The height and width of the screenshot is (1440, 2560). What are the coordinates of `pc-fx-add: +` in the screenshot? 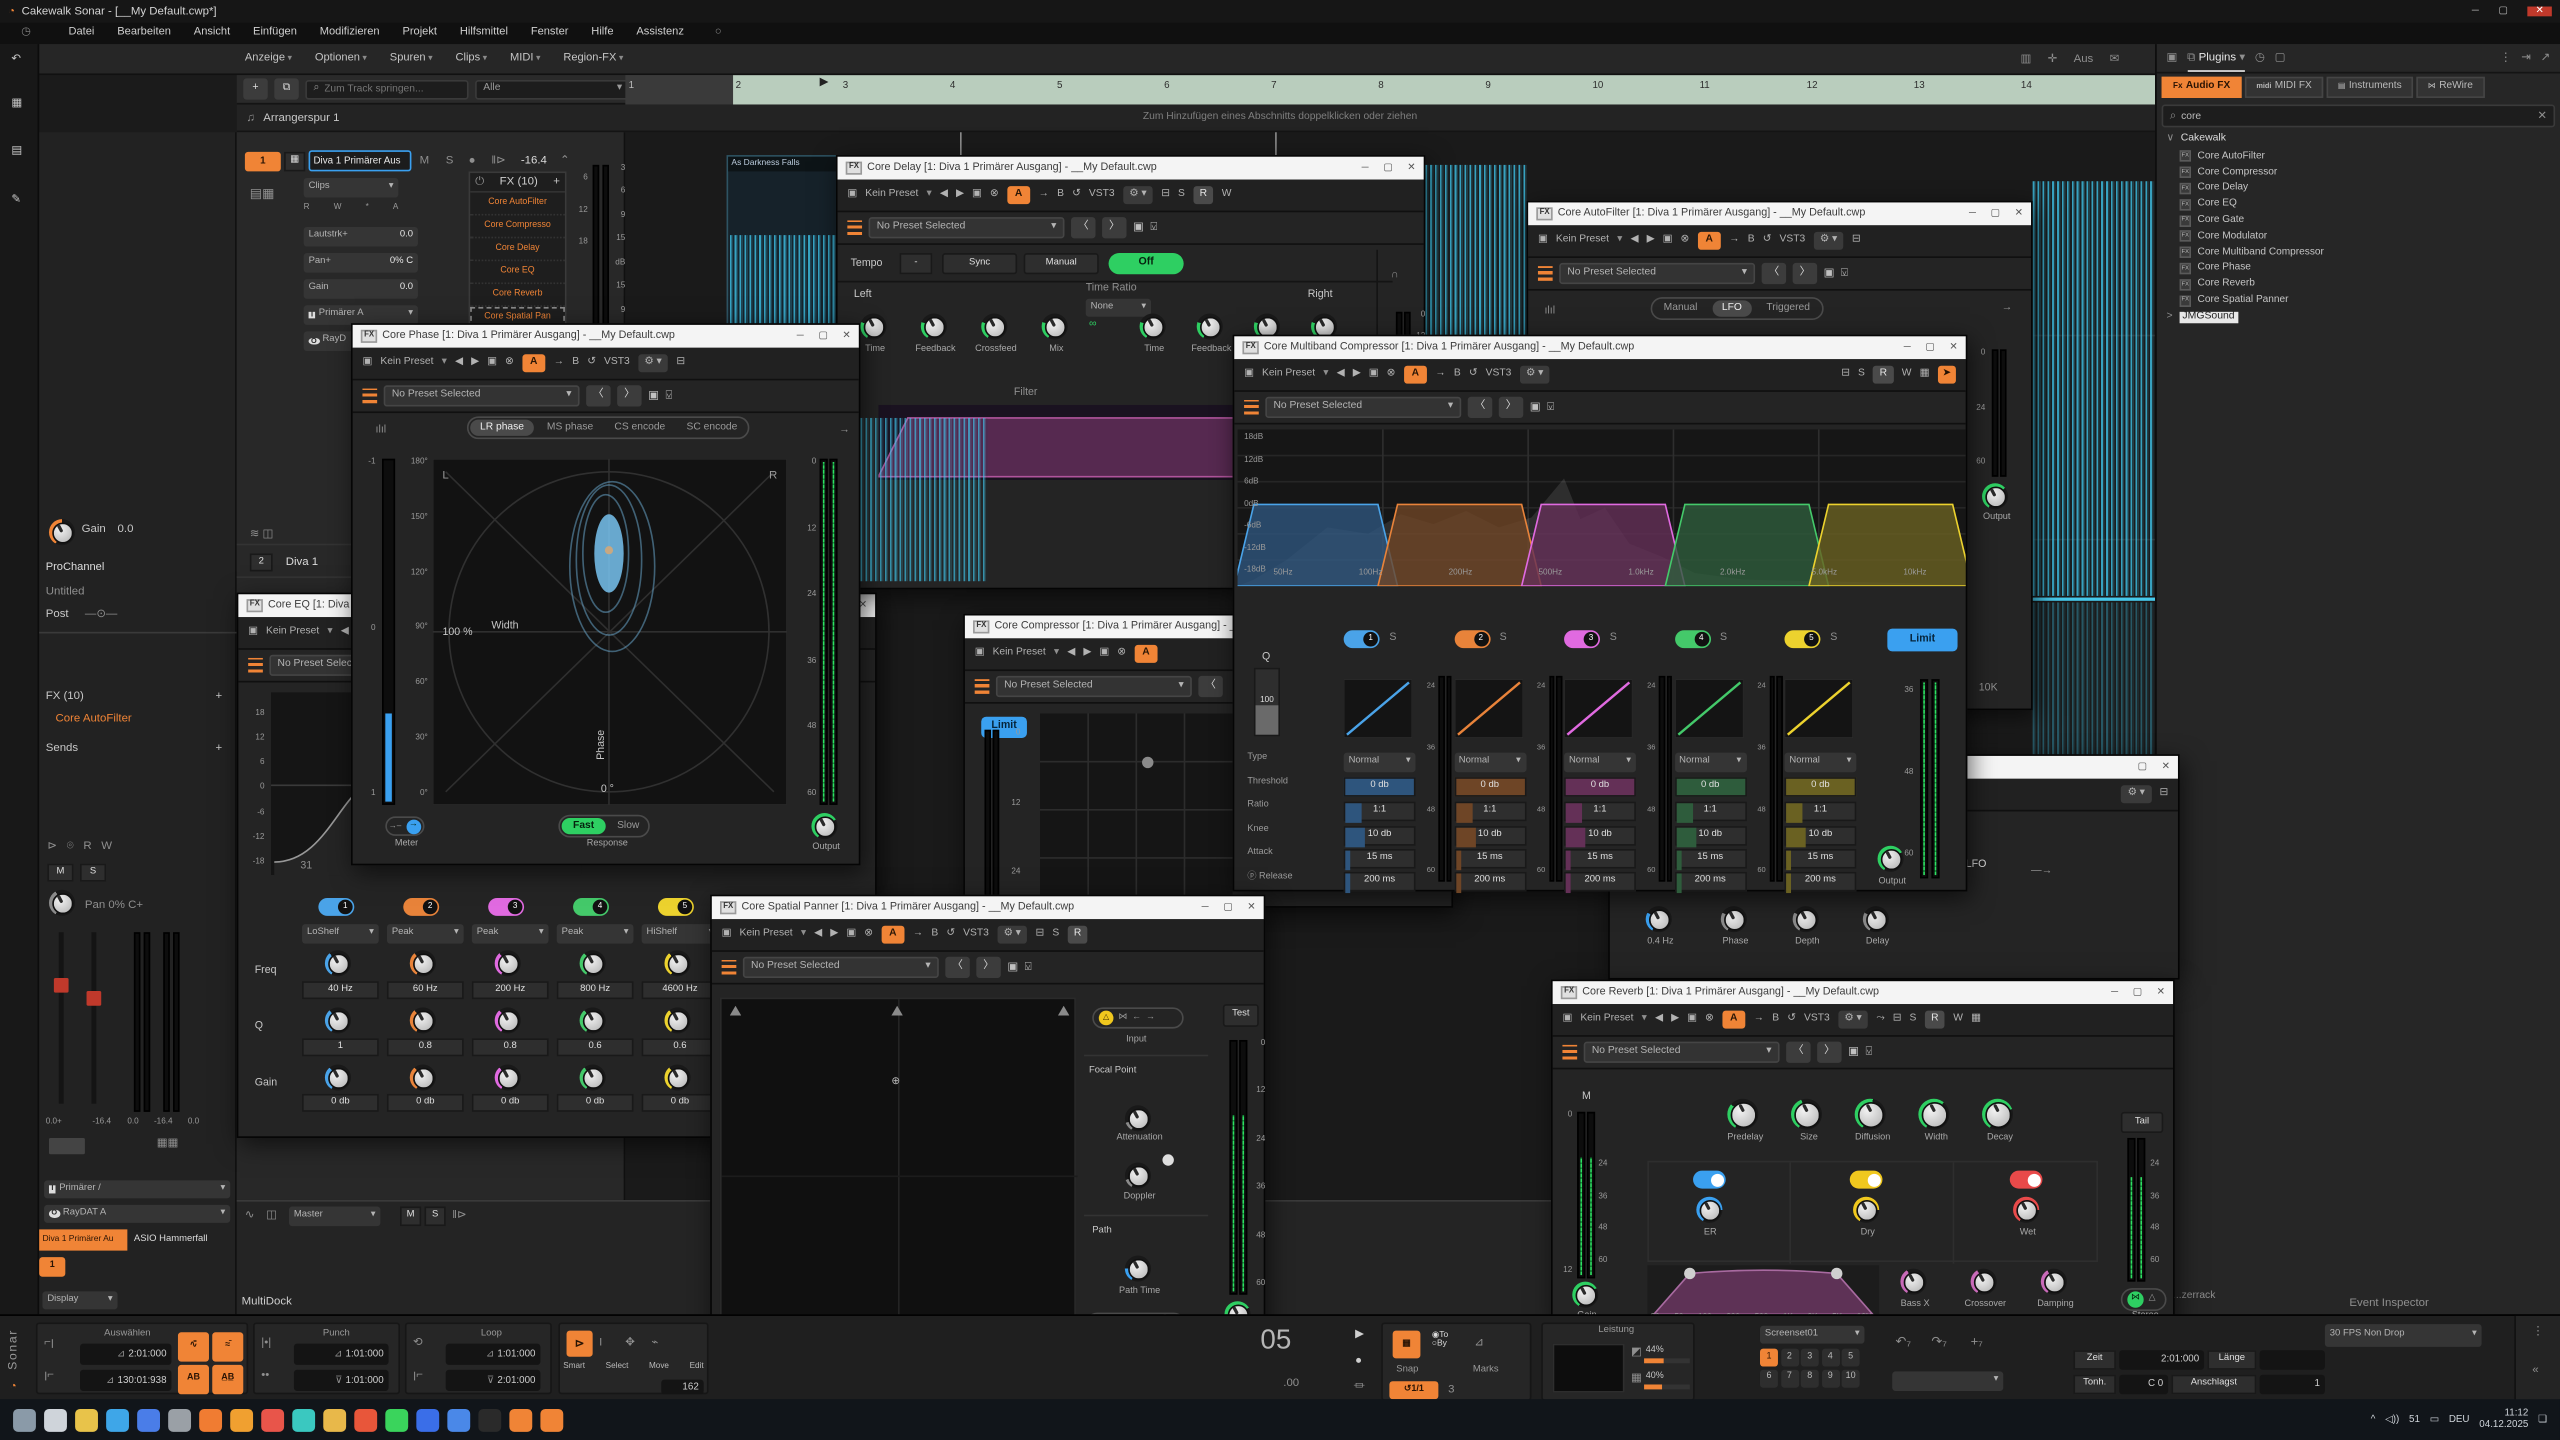 It's located at (219, 696).